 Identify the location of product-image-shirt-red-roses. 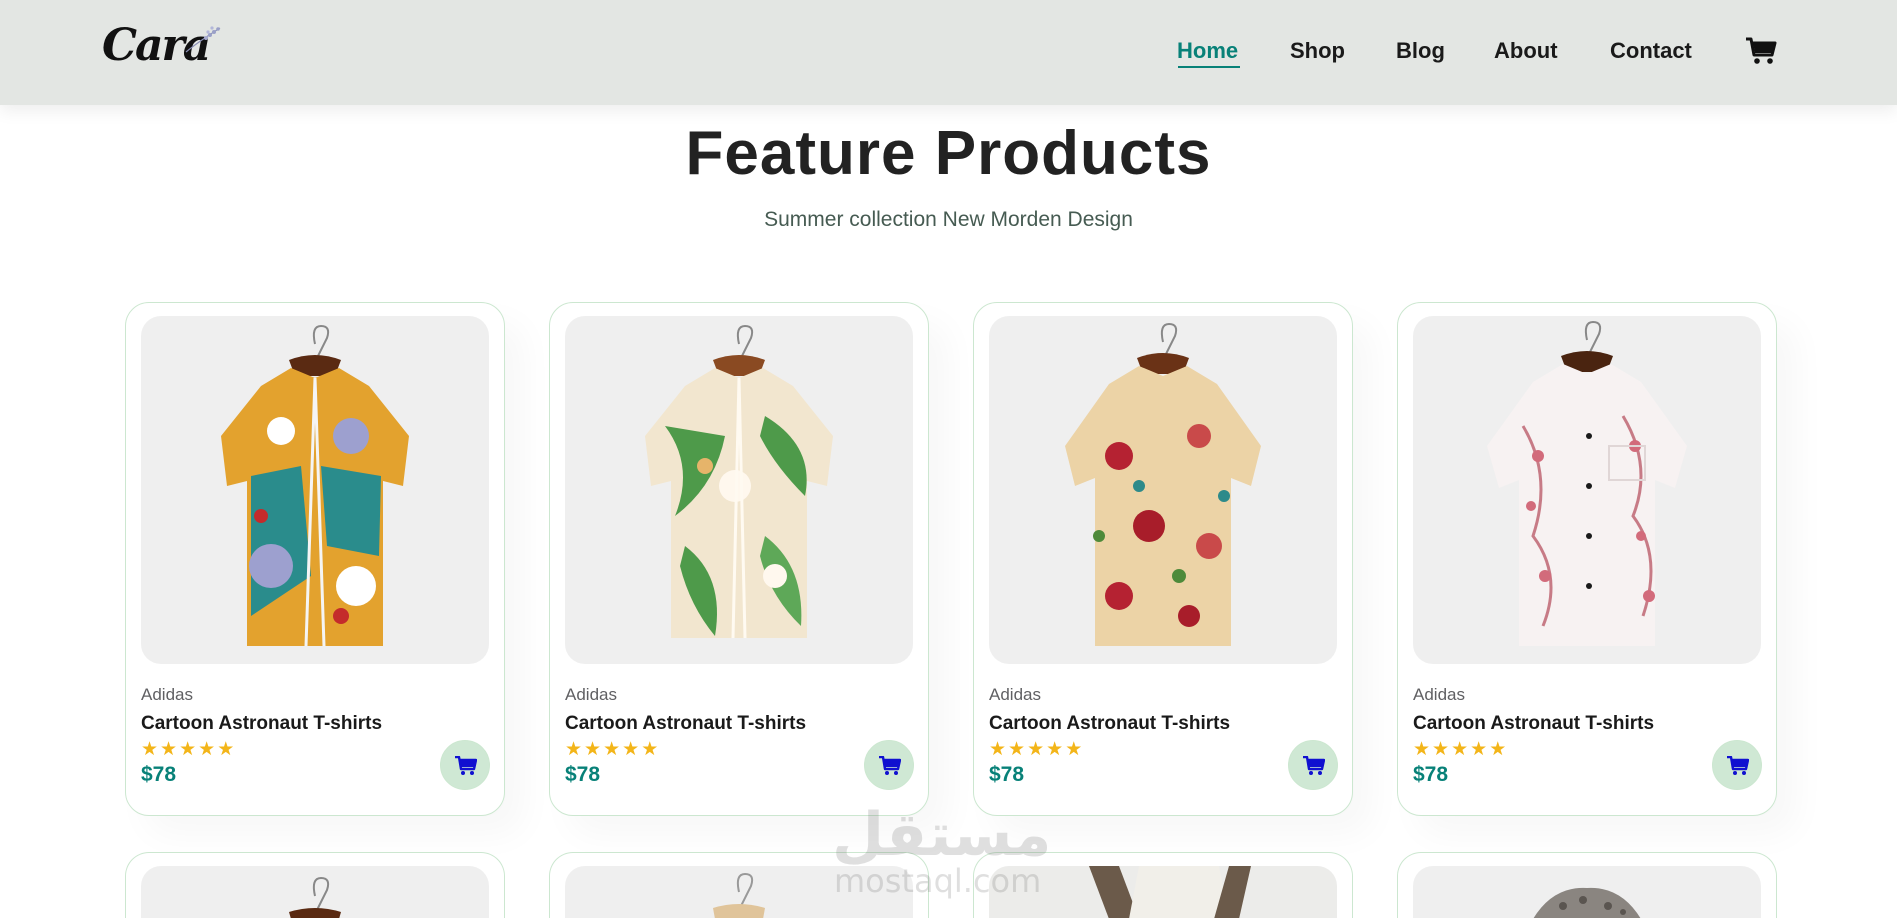
(1163, 490).